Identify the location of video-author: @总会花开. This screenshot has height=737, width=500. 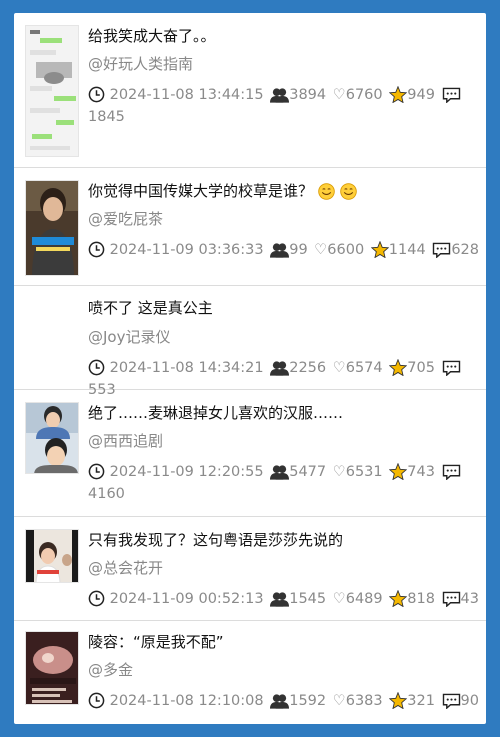
(125, 568).